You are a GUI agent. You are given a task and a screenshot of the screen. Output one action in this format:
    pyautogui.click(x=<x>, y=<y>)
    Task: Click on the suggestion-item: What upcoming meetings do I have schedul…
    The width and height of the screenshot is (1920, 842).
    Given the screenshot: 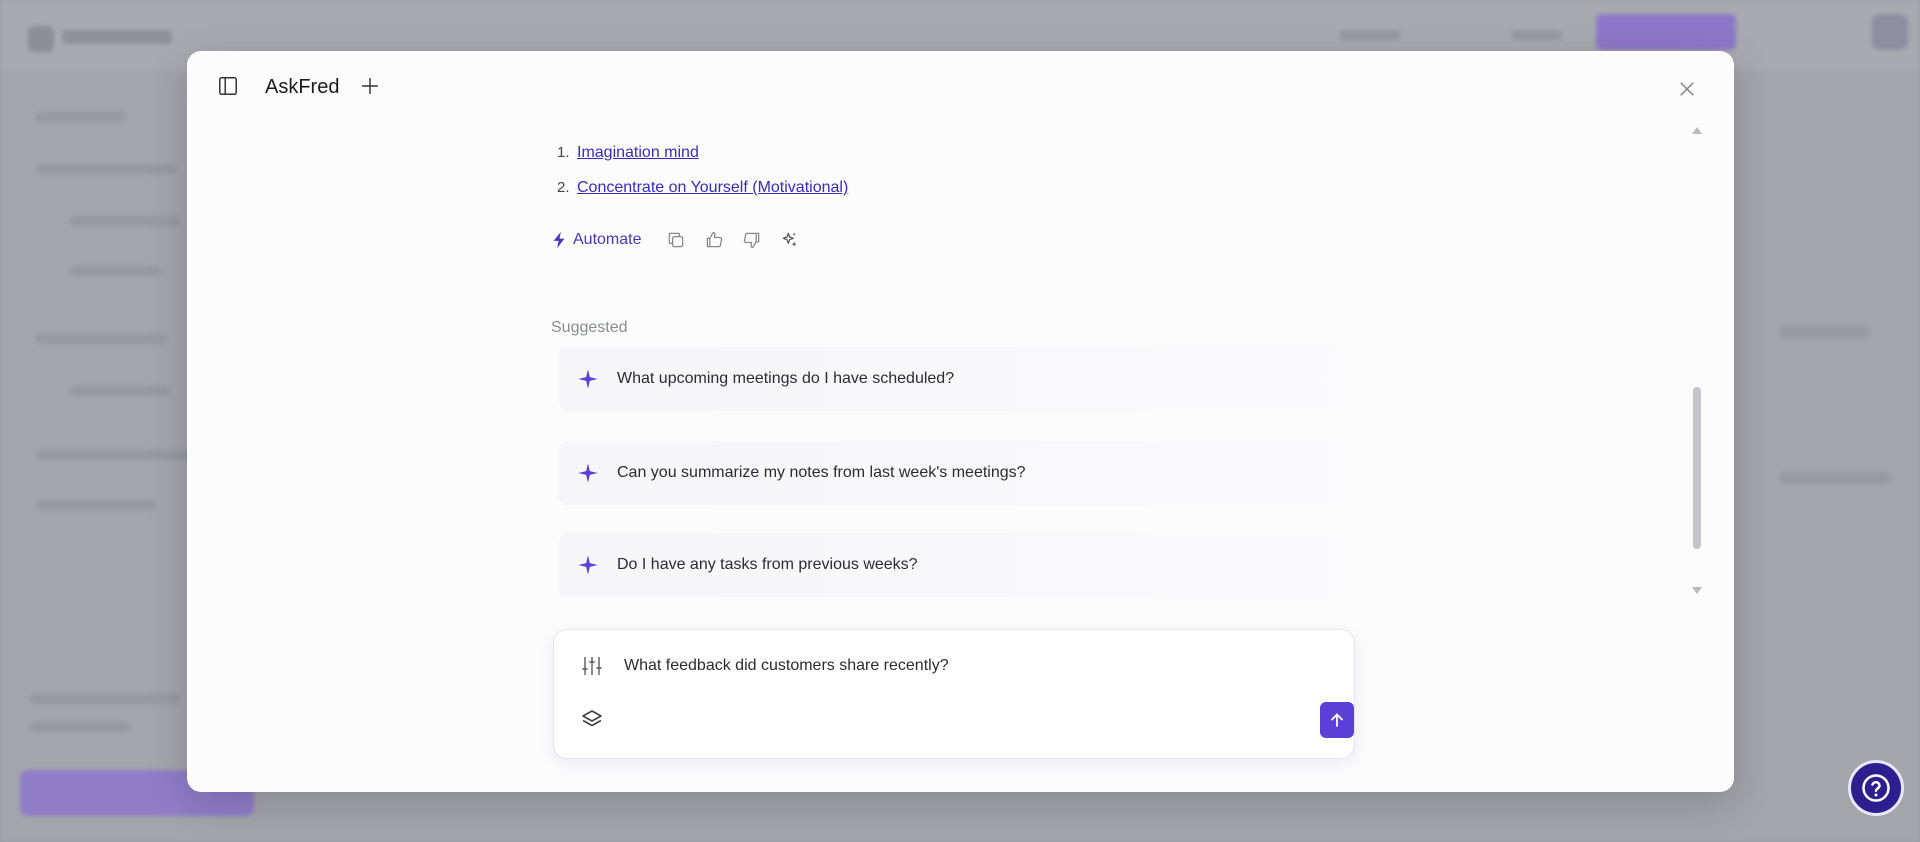 What is the action you would take?
    pyautogui.click(x=964, y=379)
    